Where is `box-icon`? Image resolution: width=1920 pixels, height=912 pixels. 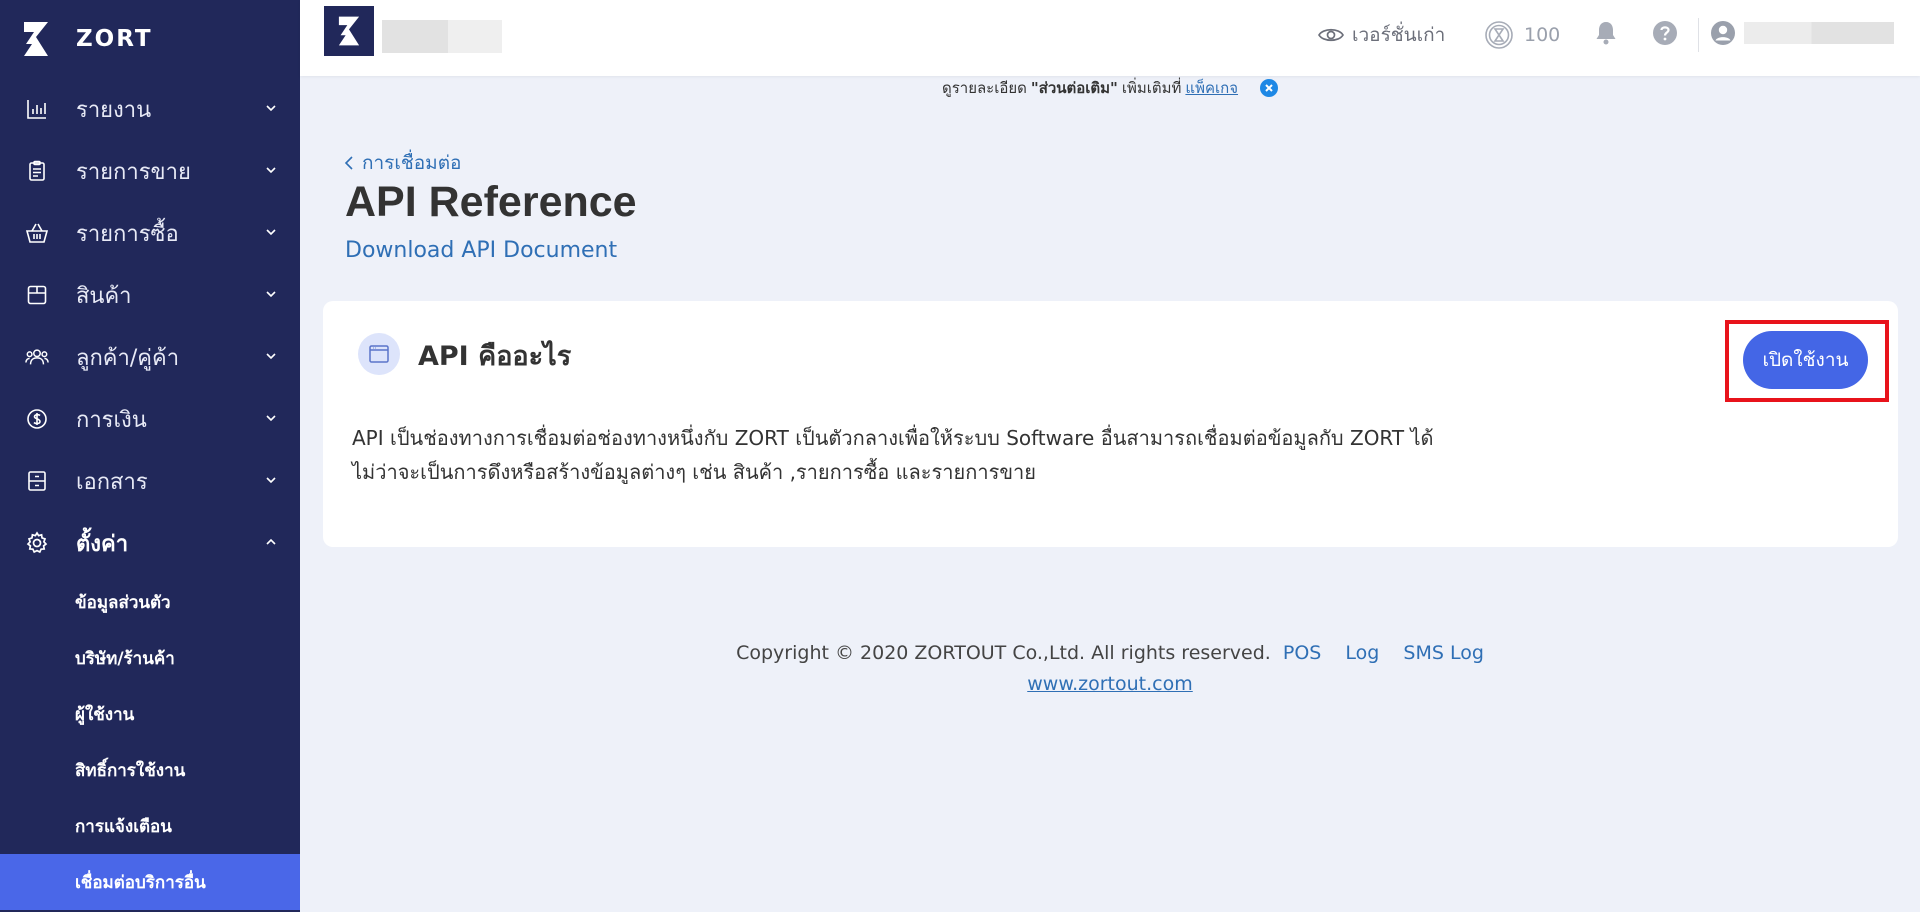
box-icon is located at coordinates (37, 295).